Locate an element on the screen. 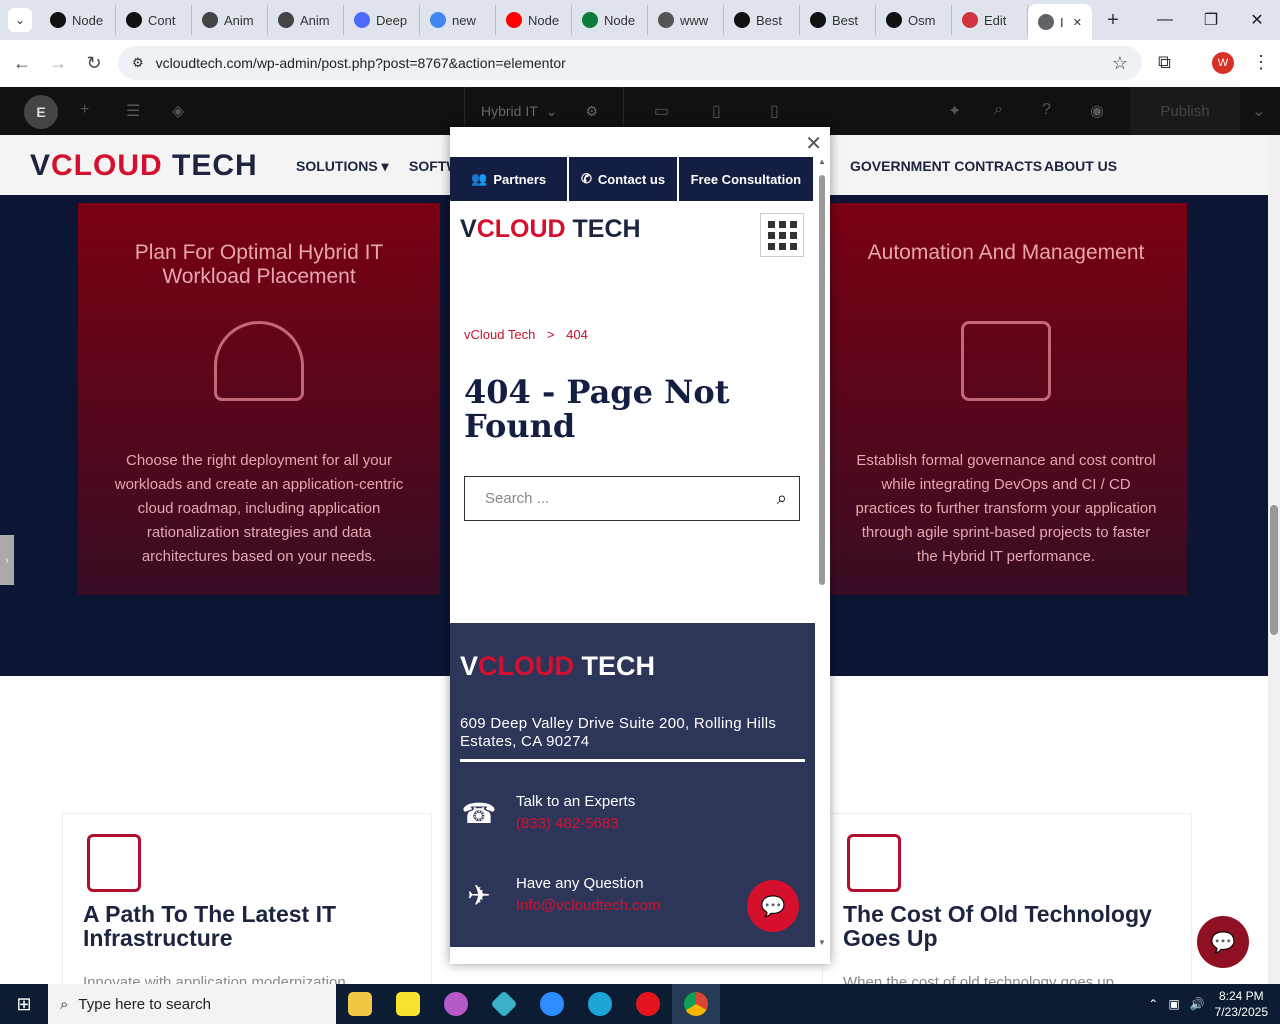 The width and height of the screenshot is (1280, 1024). talk-label: Talk to an Experts is located at coordinates (576, 801).